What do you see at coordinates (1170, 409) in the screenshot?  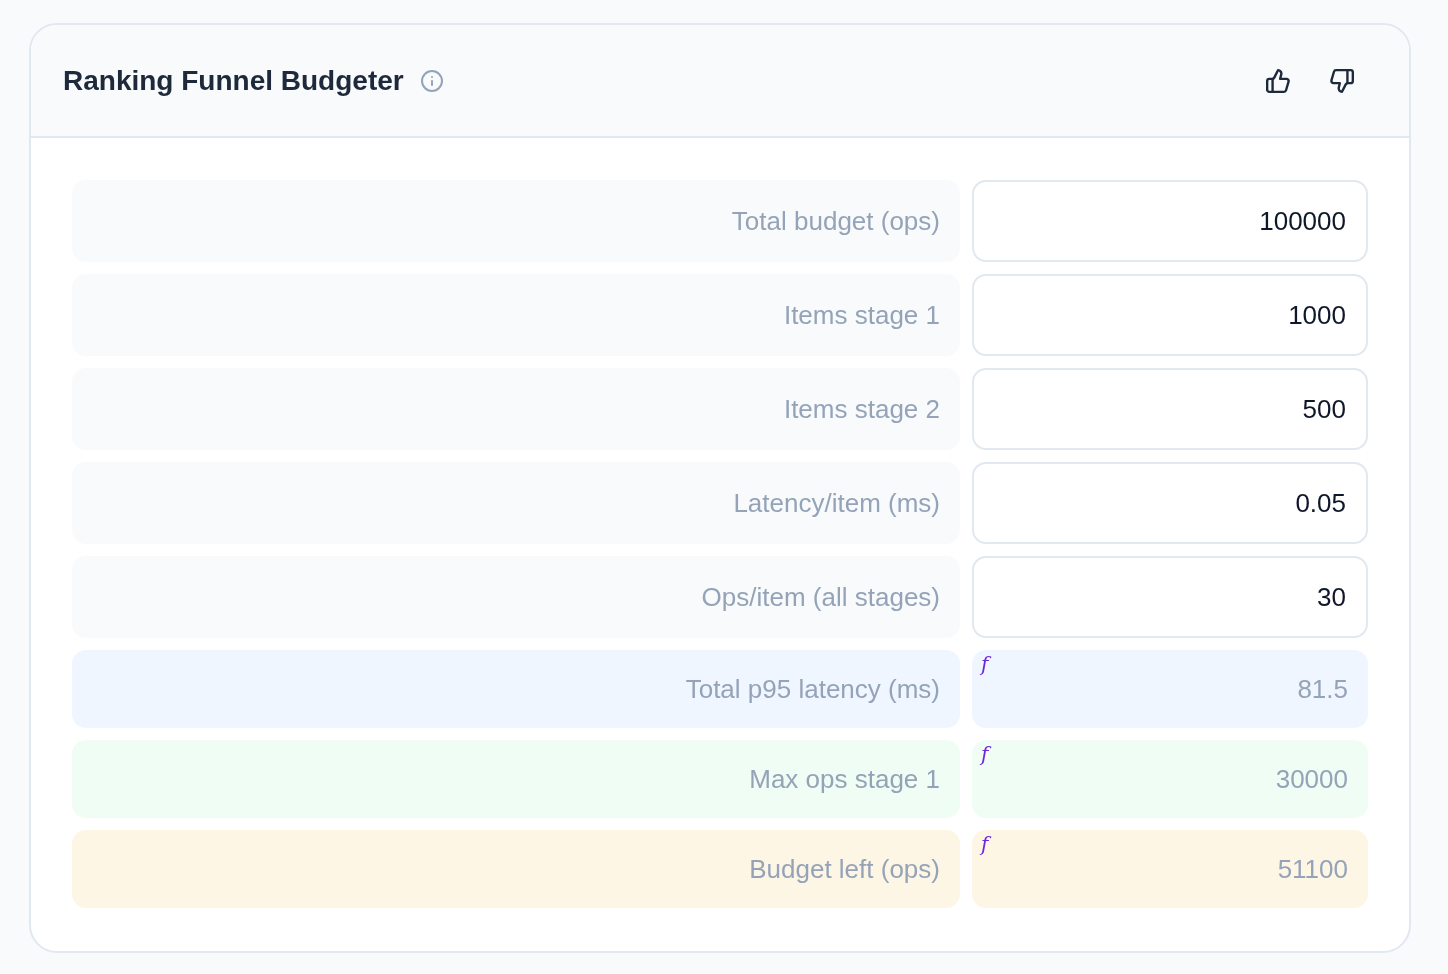 I see `number-input: 500` at bounding box center [1170, 409].